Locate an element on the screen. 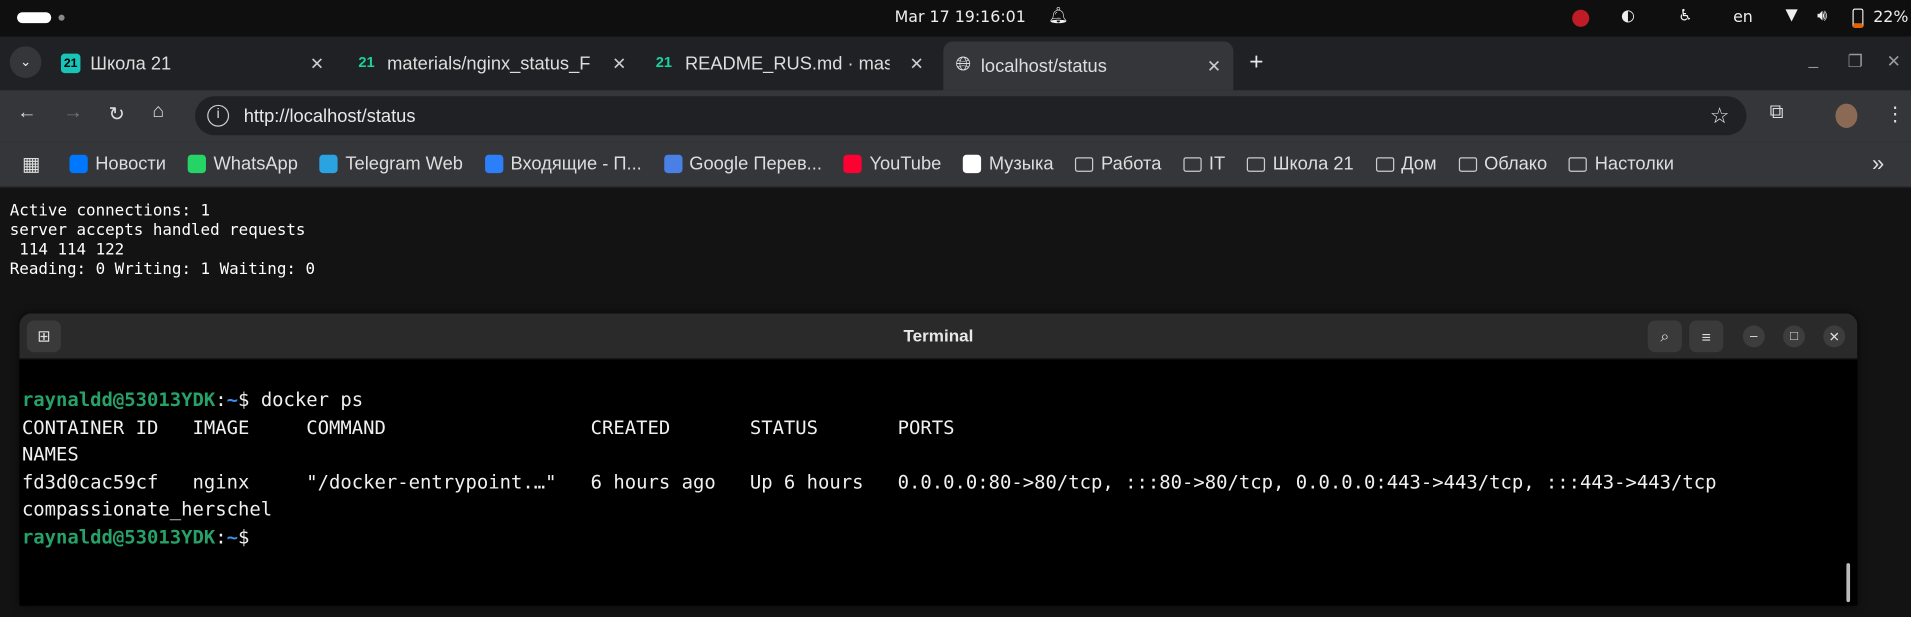 The width and height of the screenshot is (1911, 617). search-icon: ⌕ is located at coordinates (1664, 336).